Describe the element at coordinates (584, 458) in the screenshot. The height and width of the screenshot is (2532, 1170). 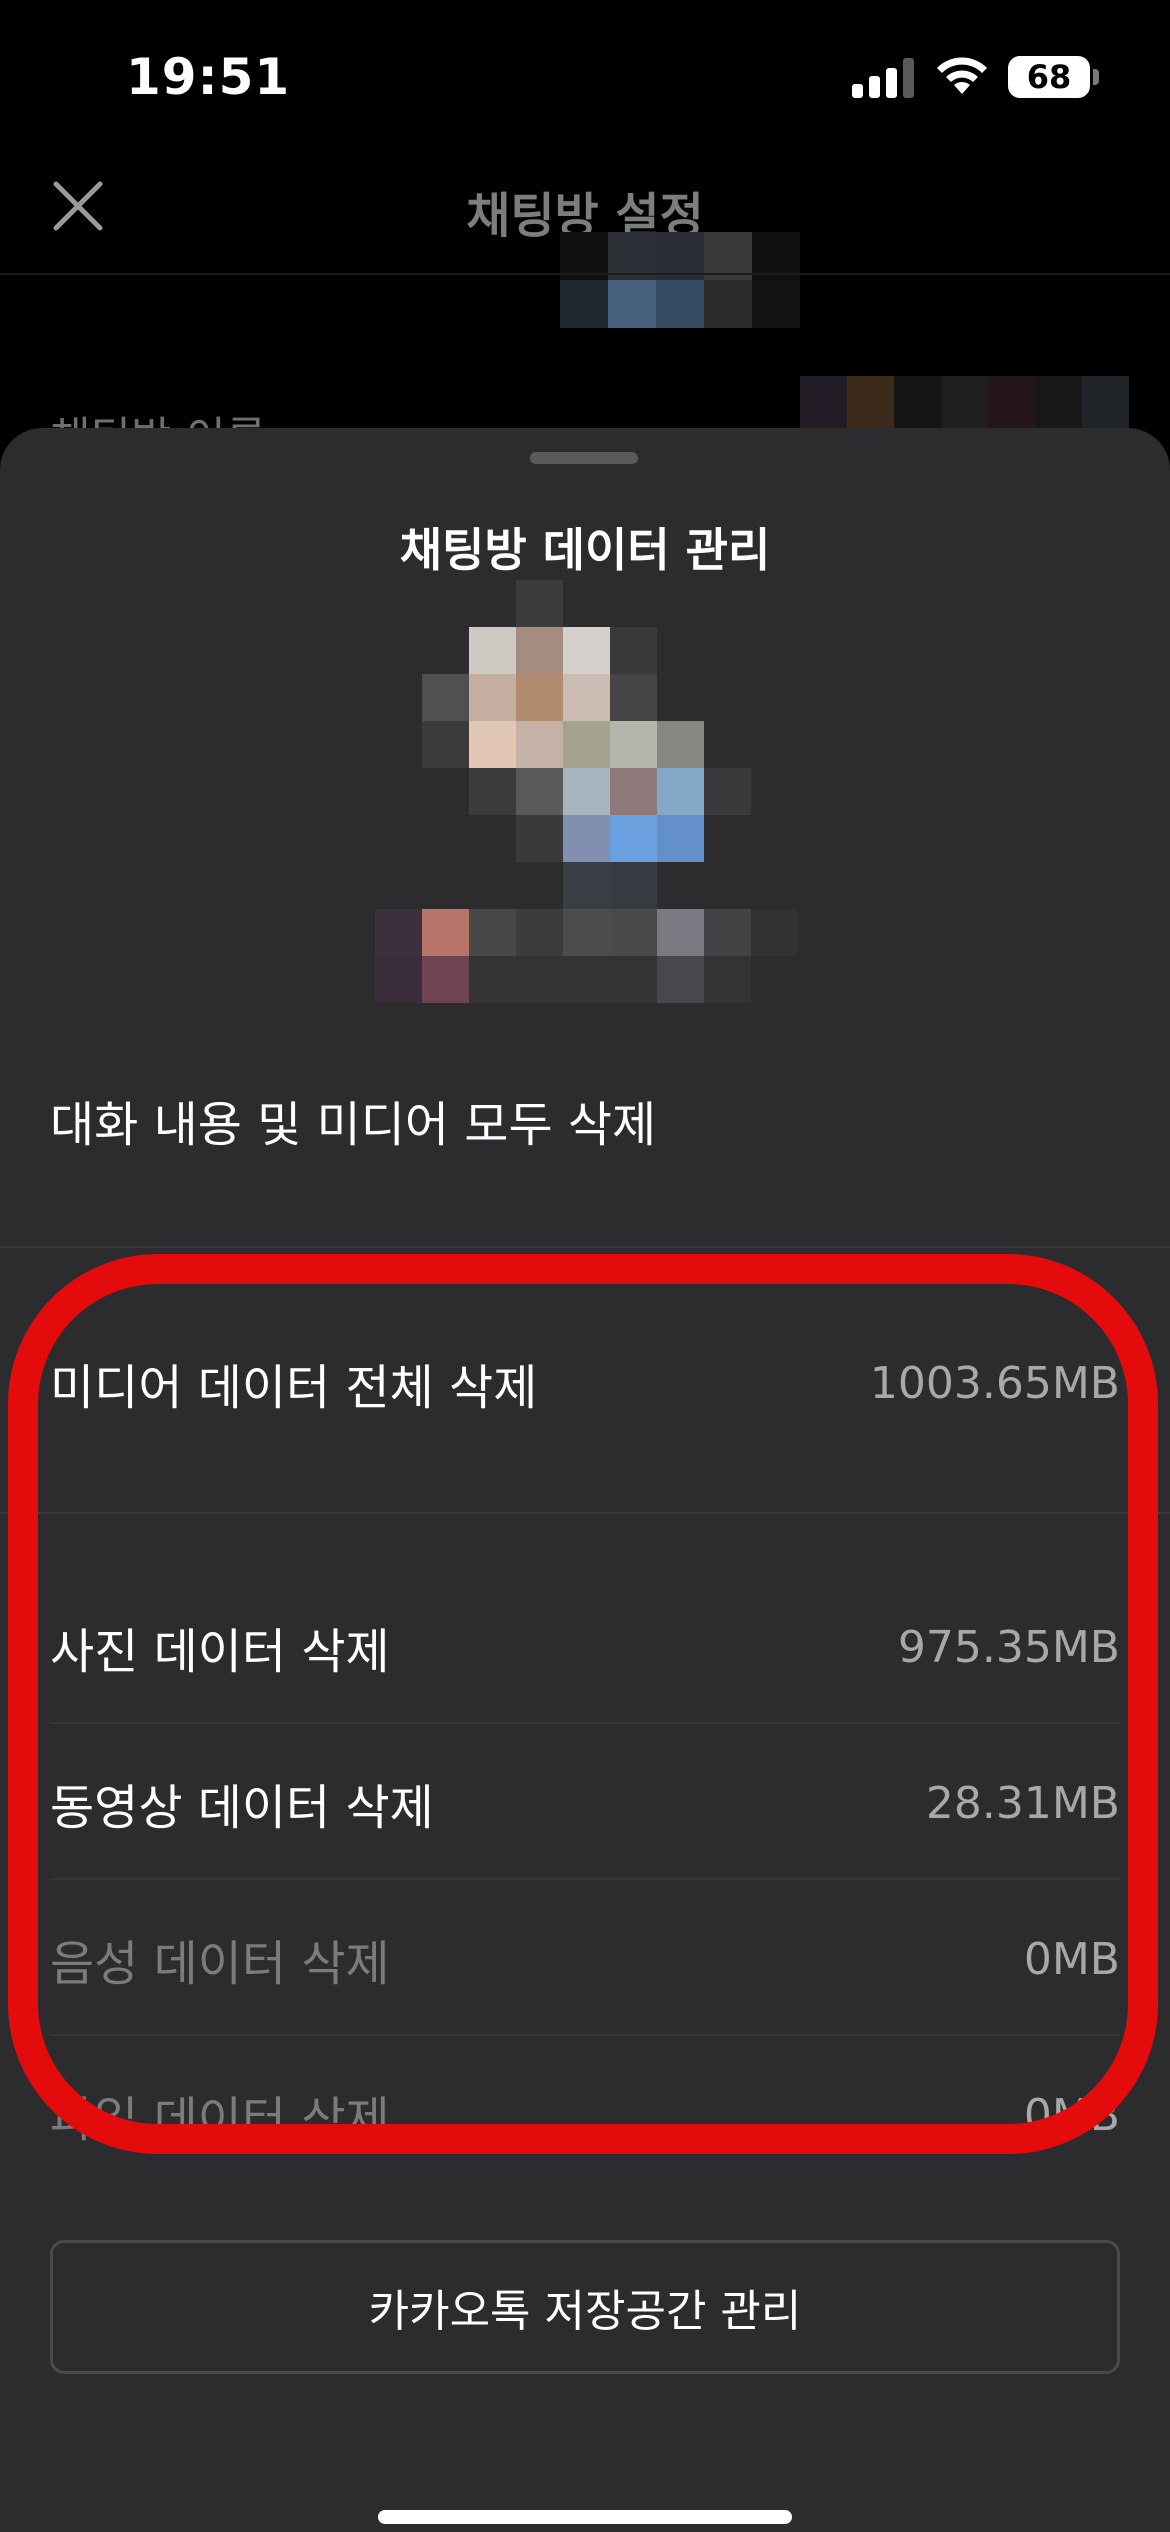
I see `sheet-grabber` at that location.